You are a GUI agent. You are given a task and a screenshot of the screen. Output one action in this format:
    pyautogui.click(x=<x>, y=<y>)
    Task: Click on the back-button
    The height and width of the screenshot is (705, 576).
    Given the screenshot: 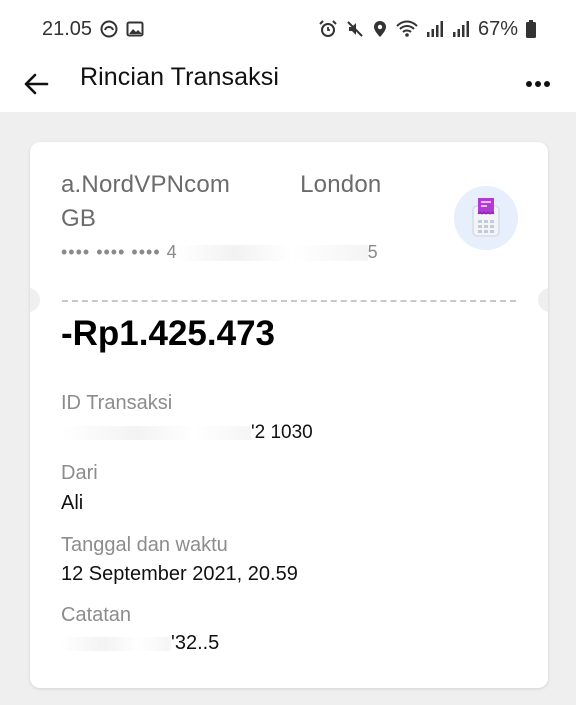 What is the action you would take?
    pyautogui.click(x=36, y=84)
    